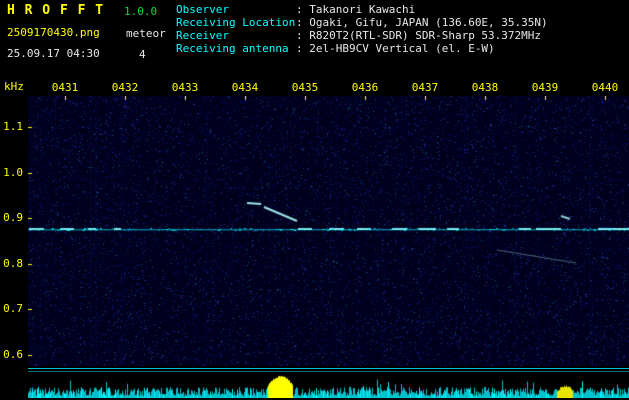 This screenshot has width=629, height=400. What do you see at coordinates (545, 87) in the screenshot?
I see `x-tick-label: 0439` at bounding box center [545, 87].